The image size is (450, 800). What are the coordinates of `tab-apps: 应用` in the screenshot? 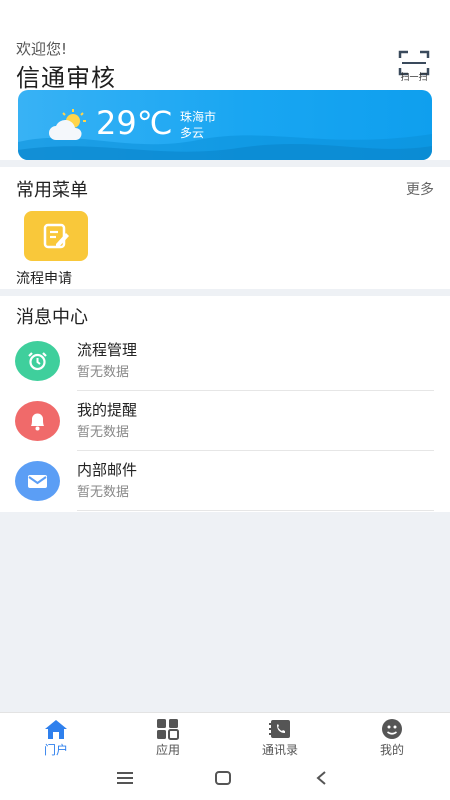 It's located at (168, 737).